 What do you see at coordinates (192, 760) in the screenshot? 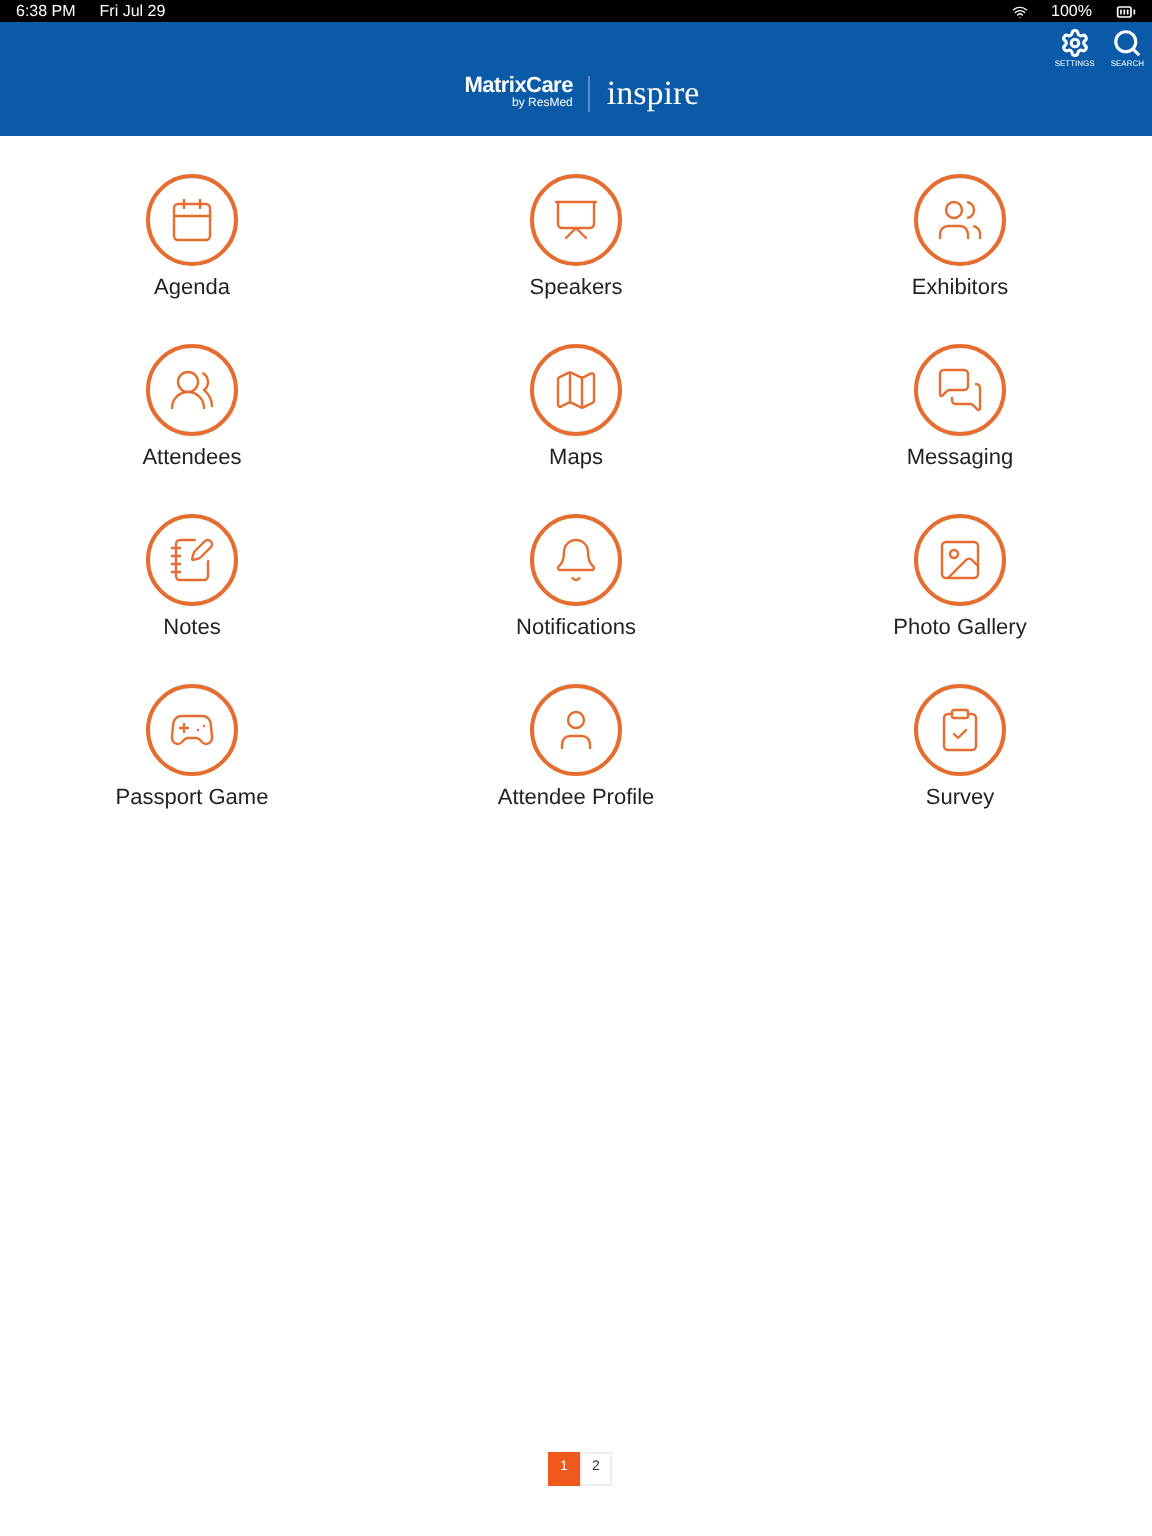
I see `menu-tile: Passport Game` at bounding box center [192, 760].